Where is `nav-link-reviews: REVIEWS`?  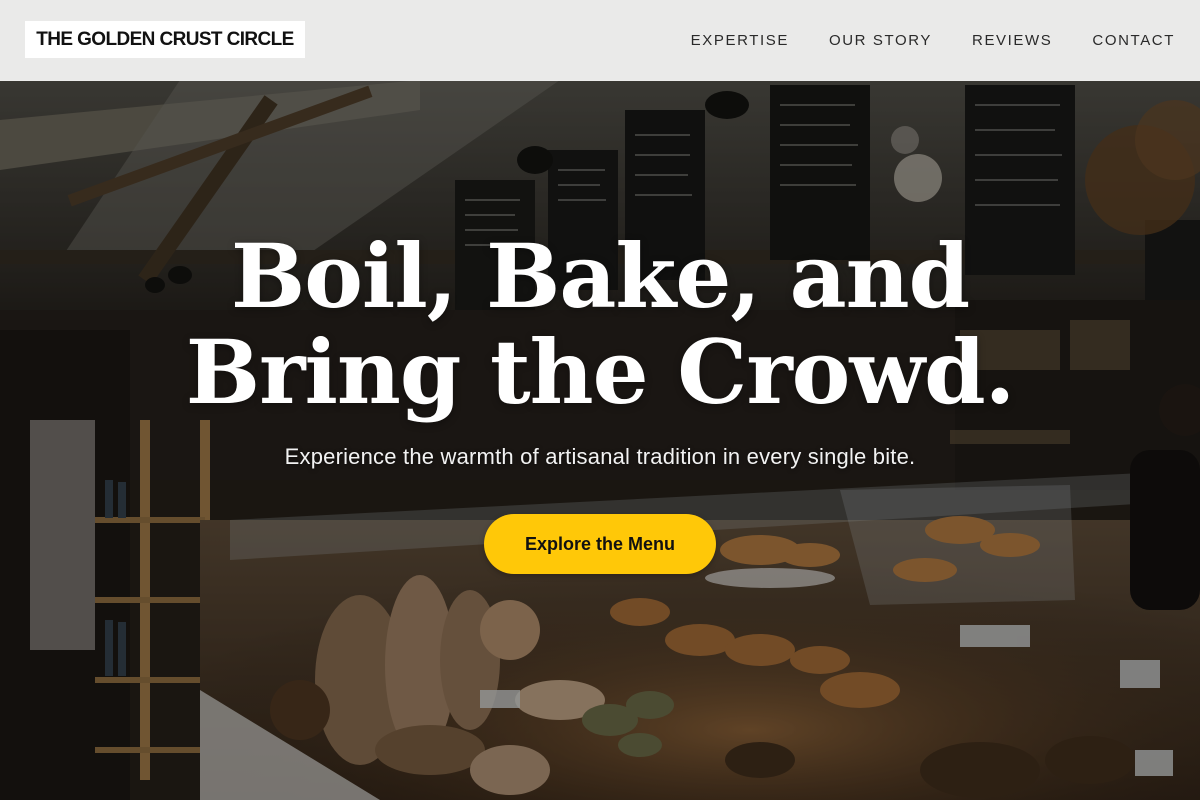 nav-link-reviews: REVIEWS is located at coordinates (1012, 40).